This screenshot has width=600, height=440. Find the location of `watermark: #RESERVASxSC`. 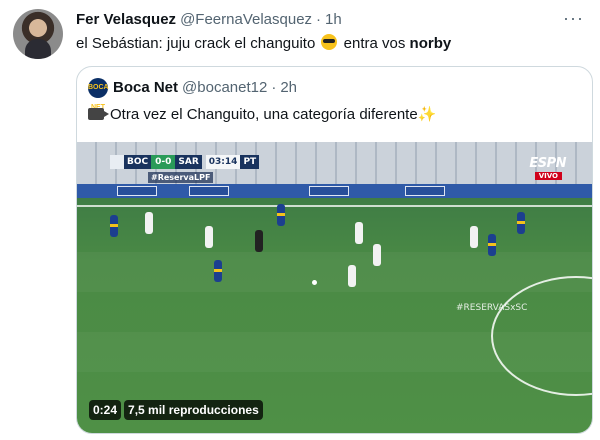

watermark: #RESERVASxSC is located at coordinates (492, 308).